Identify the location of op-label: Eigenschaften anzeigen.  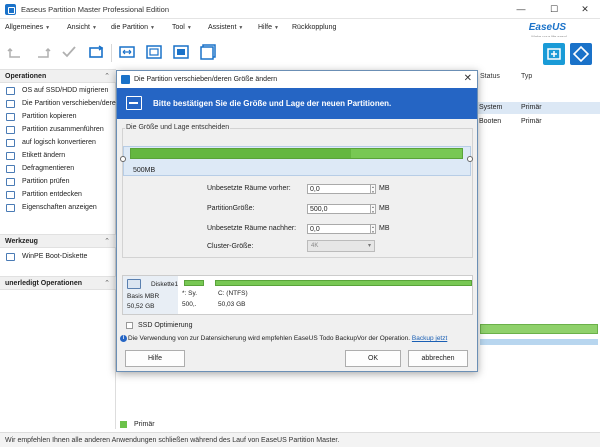
(59, 207).